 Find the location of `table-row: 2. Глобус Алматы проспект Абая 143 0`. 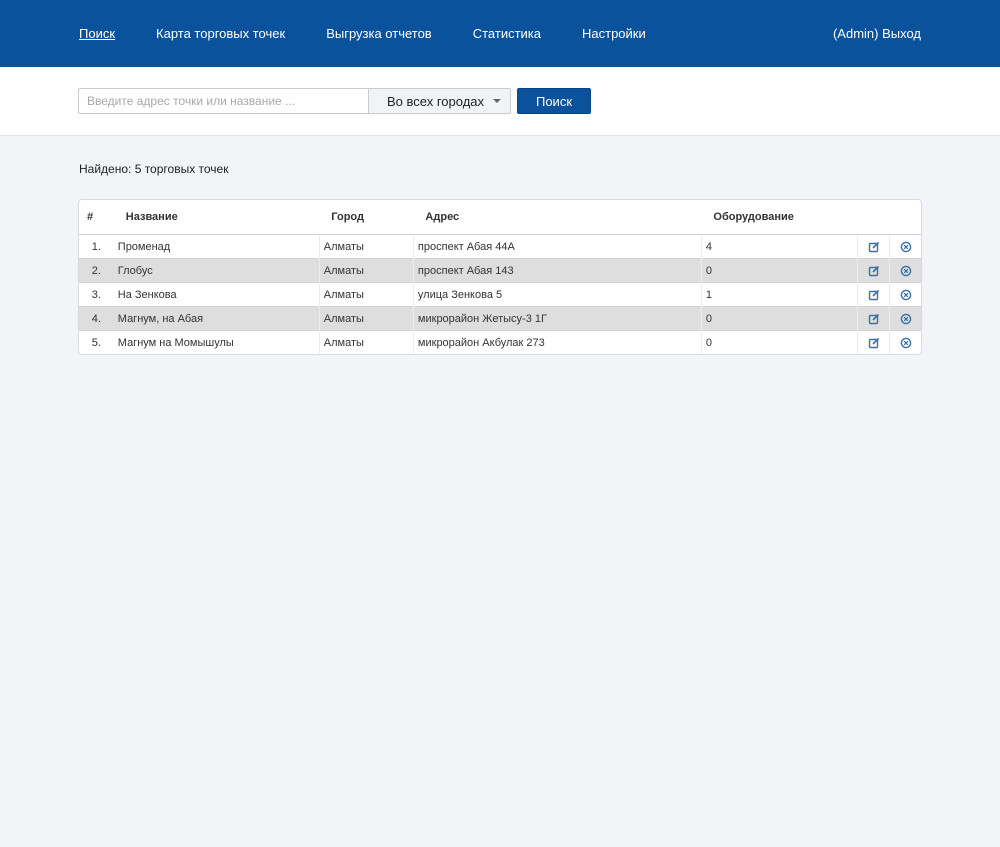

table-row: 2. Глобус Алматы проспект Абая 143 0 is located at coordinates (500, 270).